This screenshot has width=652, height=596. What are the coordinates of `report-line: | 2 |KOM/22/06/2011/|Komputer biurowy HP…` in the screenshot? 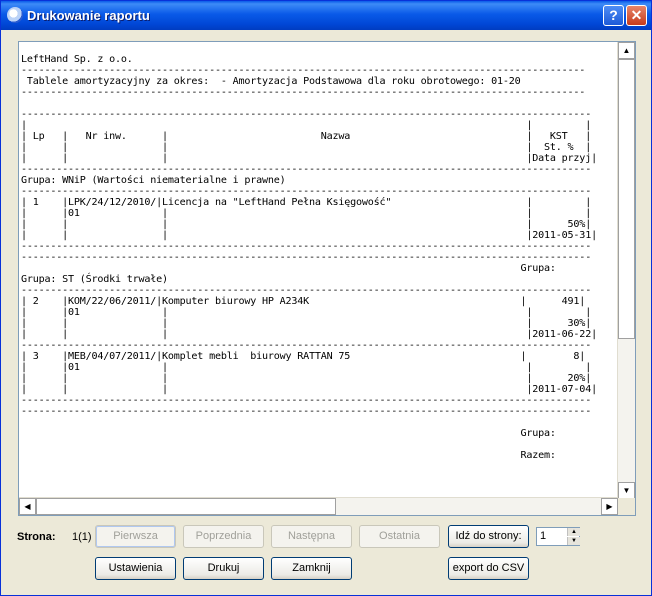 It's located at (303, 301).